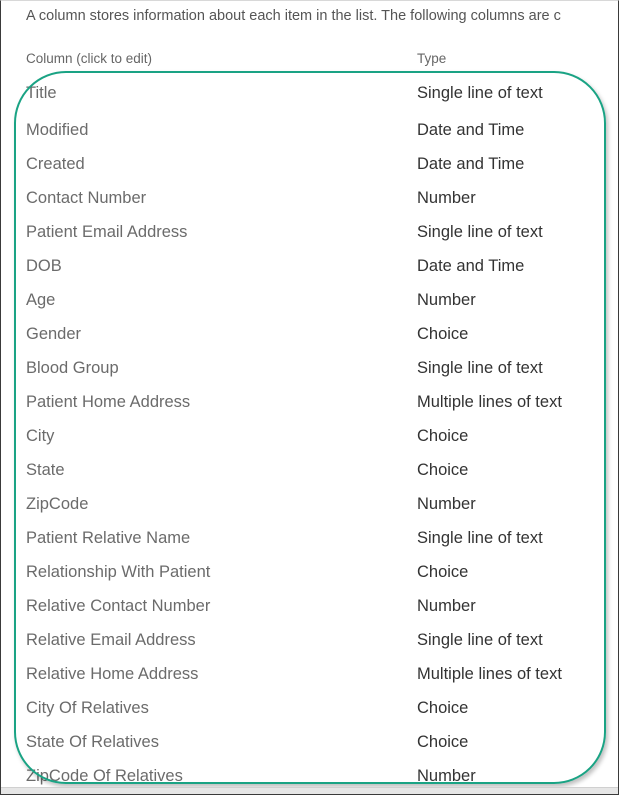 The height and width of the screenshot is (795, 619). What do you see at coordinates (309, 341) in the screenshot?
I see `table-row: Gender Choice` at bounding box center [309, 341].